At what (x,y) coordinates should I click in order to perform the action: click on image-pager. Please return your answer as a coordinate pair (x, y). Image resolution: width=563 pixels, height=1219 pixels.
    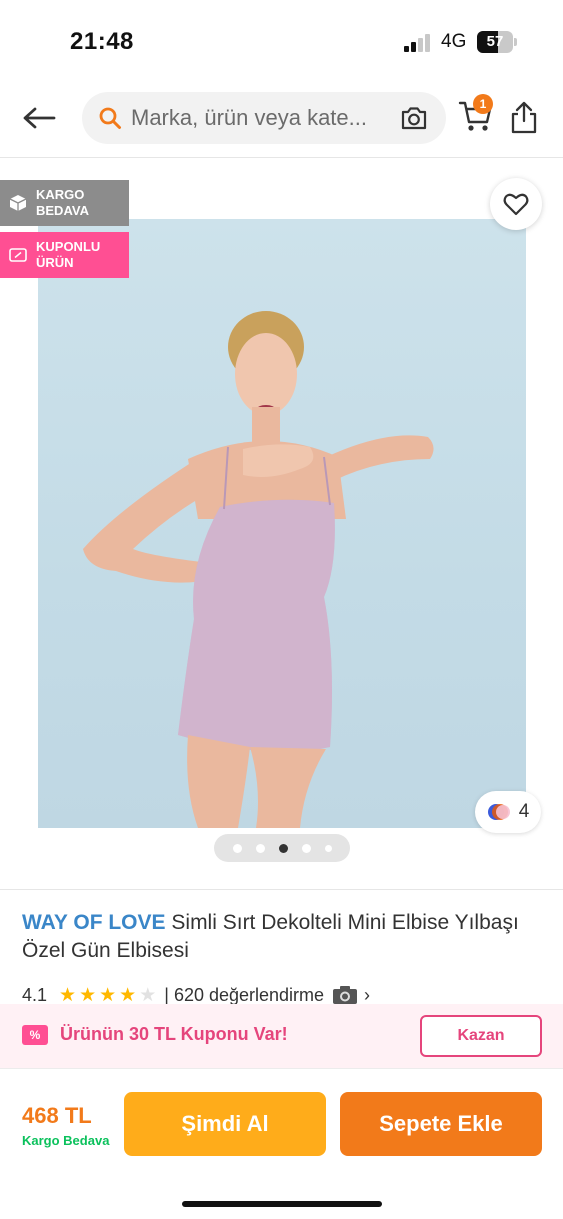
    Looking at the image, I should click on (282, 848).